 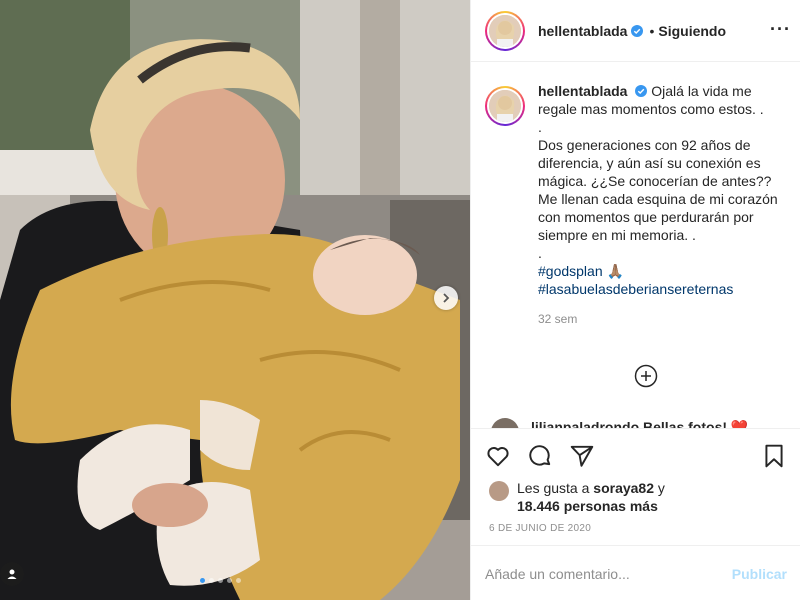 I want to click on next-slide-button, so click(x=446, y=298).